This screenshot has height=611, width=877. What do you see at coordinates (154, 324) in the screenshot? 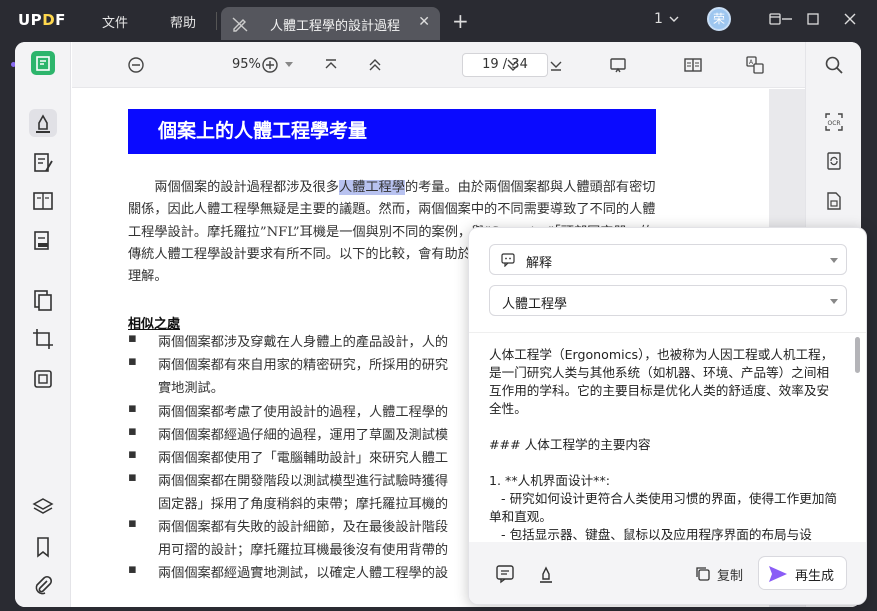
I see `section-title: 相似之處` at bounding box center [154, 324].